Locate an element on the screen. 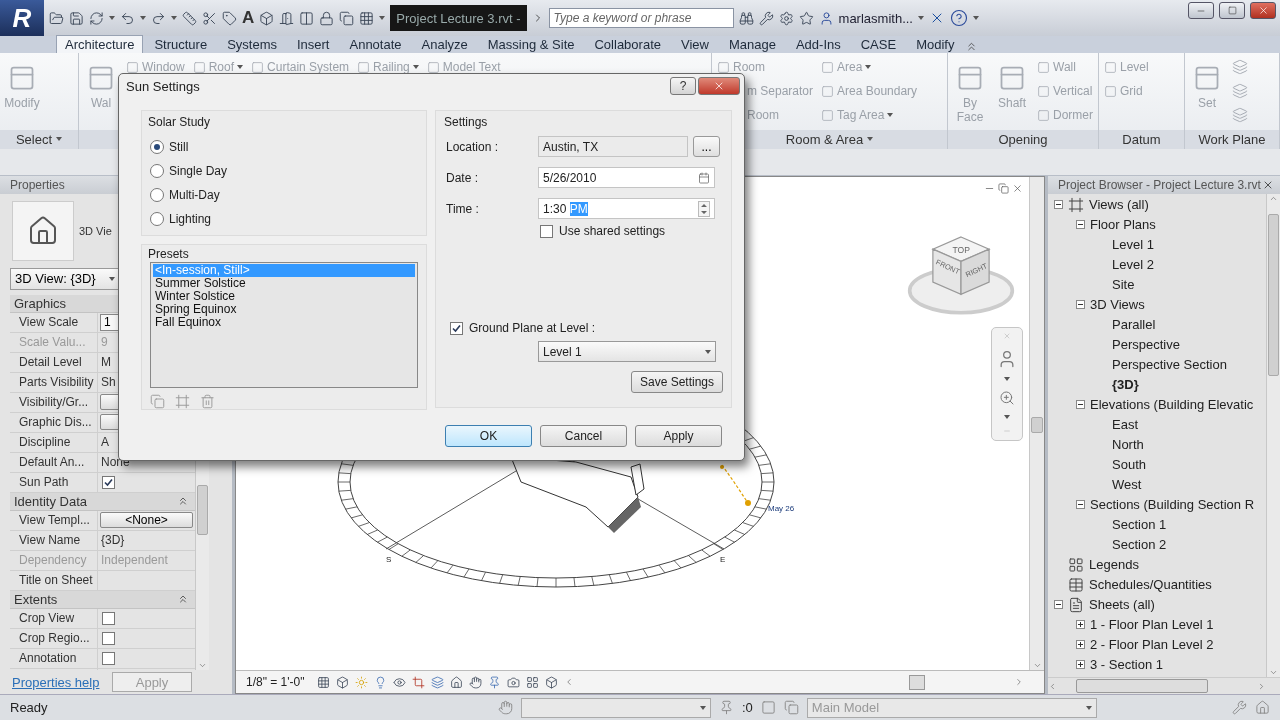  minimize-button is located at coordinates (1201, 10).